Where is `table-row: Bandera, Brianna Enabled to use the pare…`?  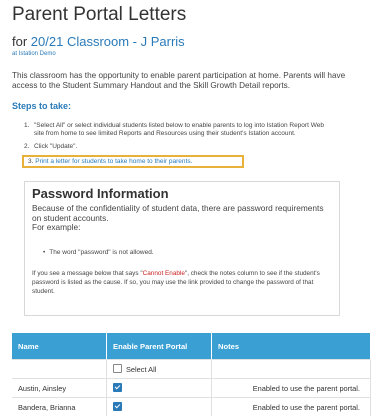
table-row: Bandera, Brianna Enabled to use the pare… is located at coordinates (191, 407).